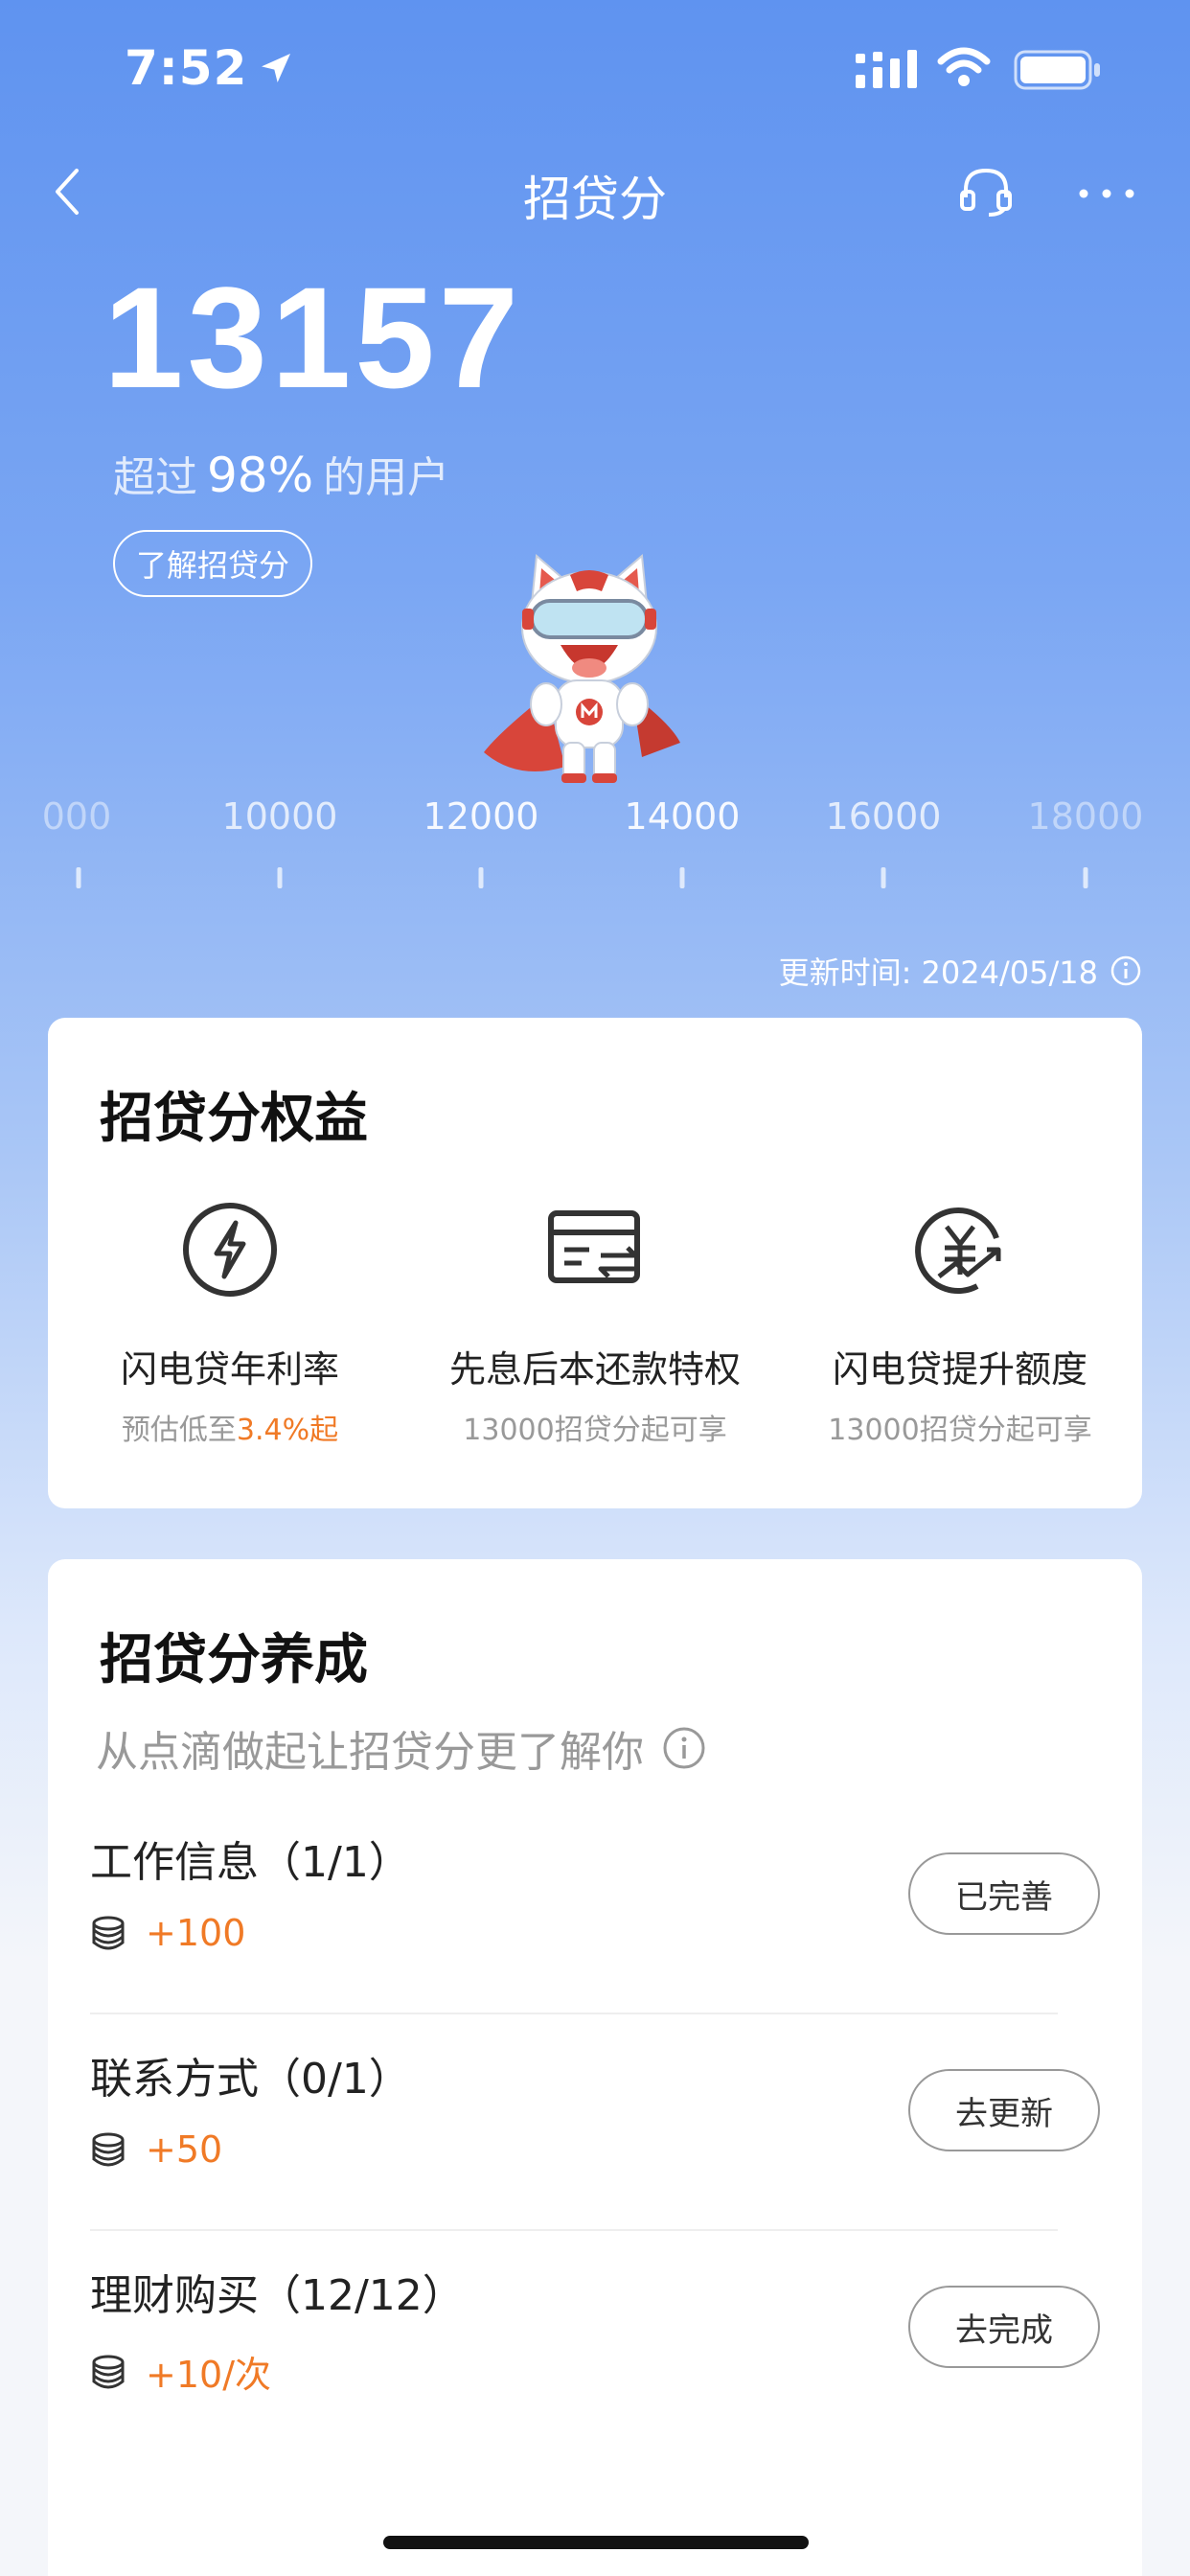 The width and height of the screenshot is (1190, 2576). I want to click on task-reward: +100, so click(167, 1933).